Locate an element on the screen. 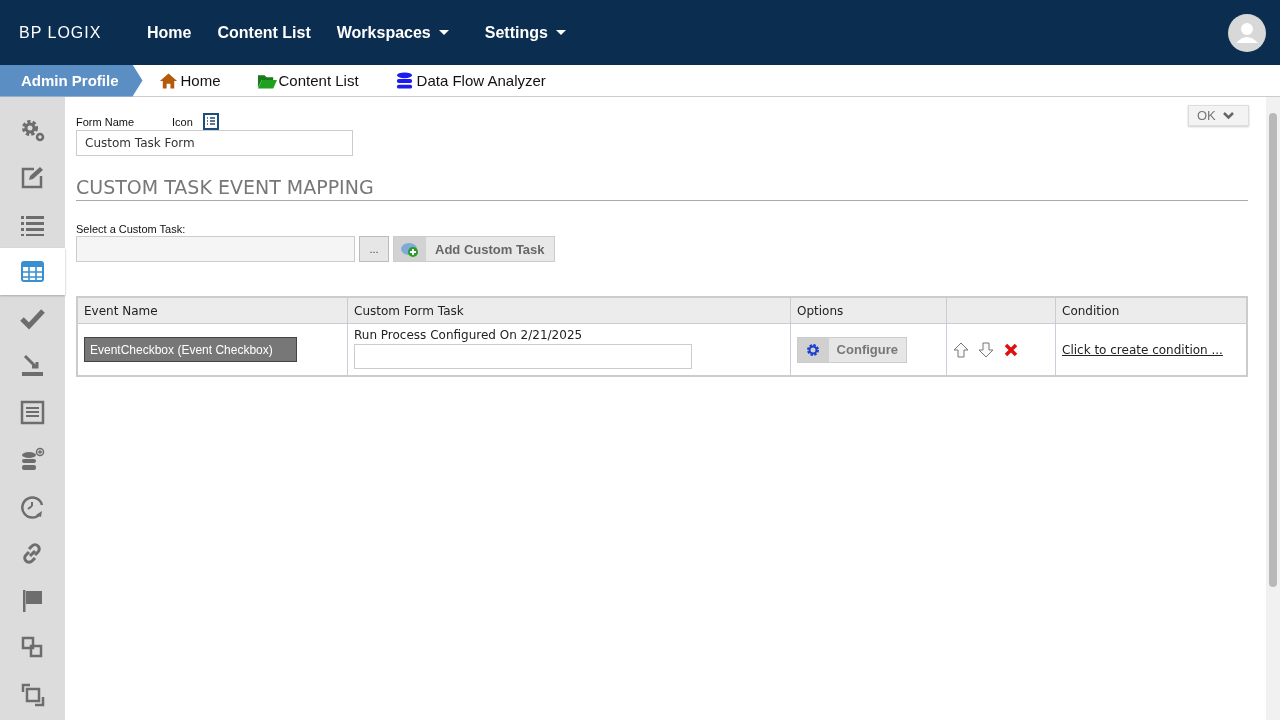  gear-icon is located at coordinates (813, 349).